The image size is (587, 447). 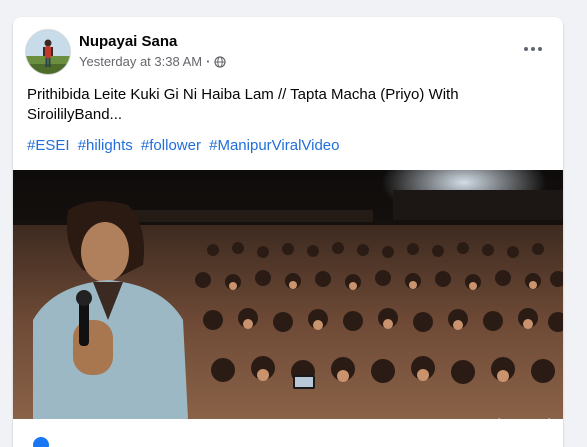 What do you see at coordinates (48, 52) in the screenshot?
I see `avatar` at bounding box center [48, 52].